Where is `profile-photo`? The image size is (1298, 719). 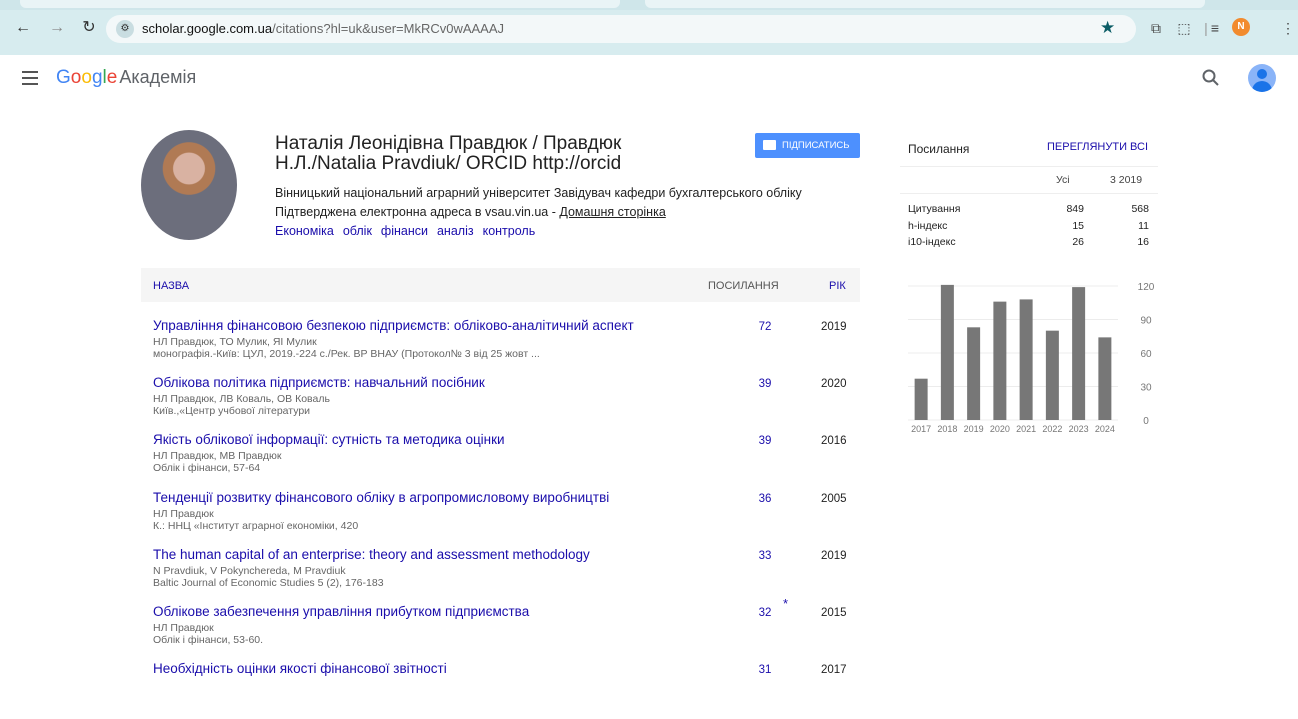
profile-photo is located at coordinates (189, 185).